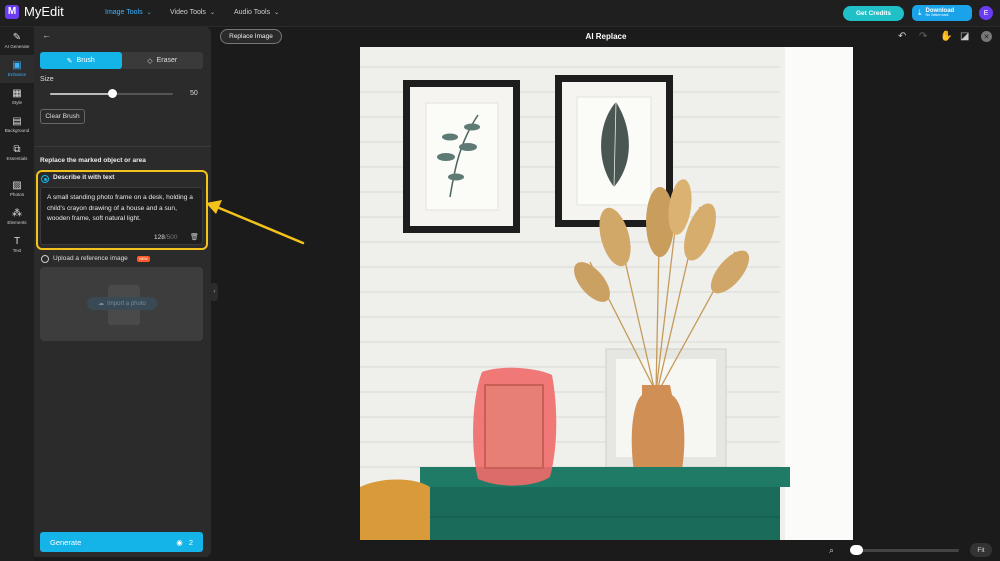  What do you see at coordinates (395, 509) in the screenshot?
I see `cushion` at bounding box center [395, 509].